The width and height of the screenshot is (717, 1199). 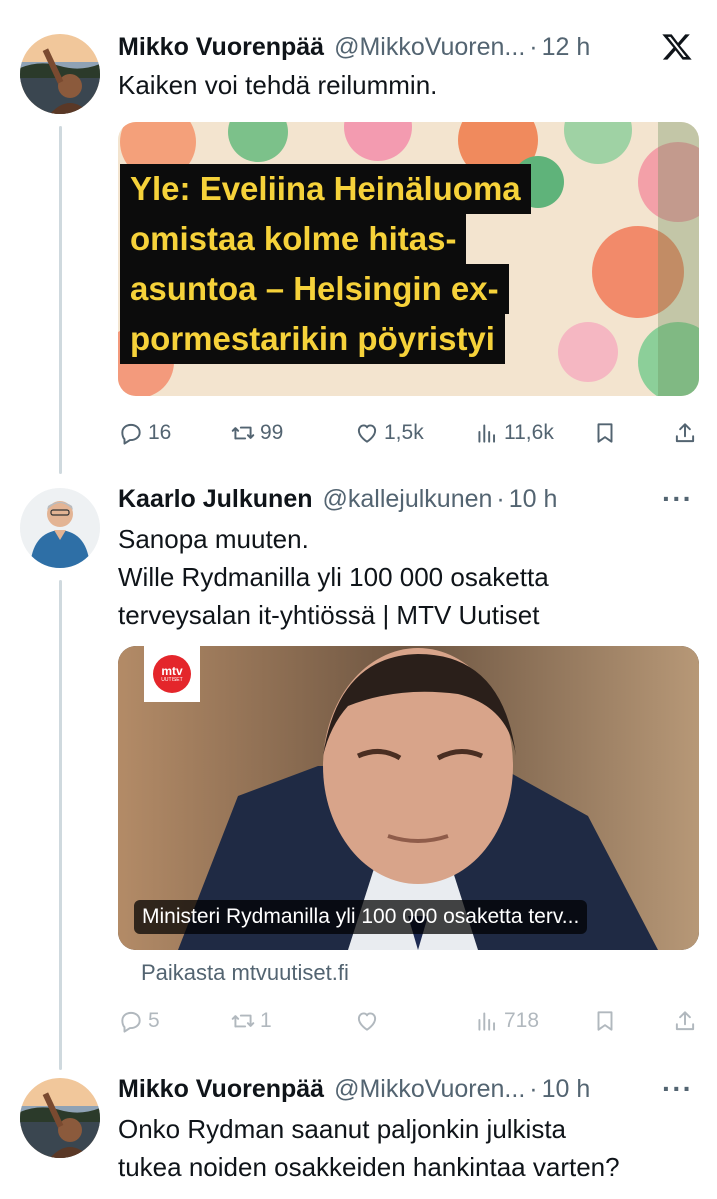 I want to click on reply-count: 16, so click(x=160, y=432).